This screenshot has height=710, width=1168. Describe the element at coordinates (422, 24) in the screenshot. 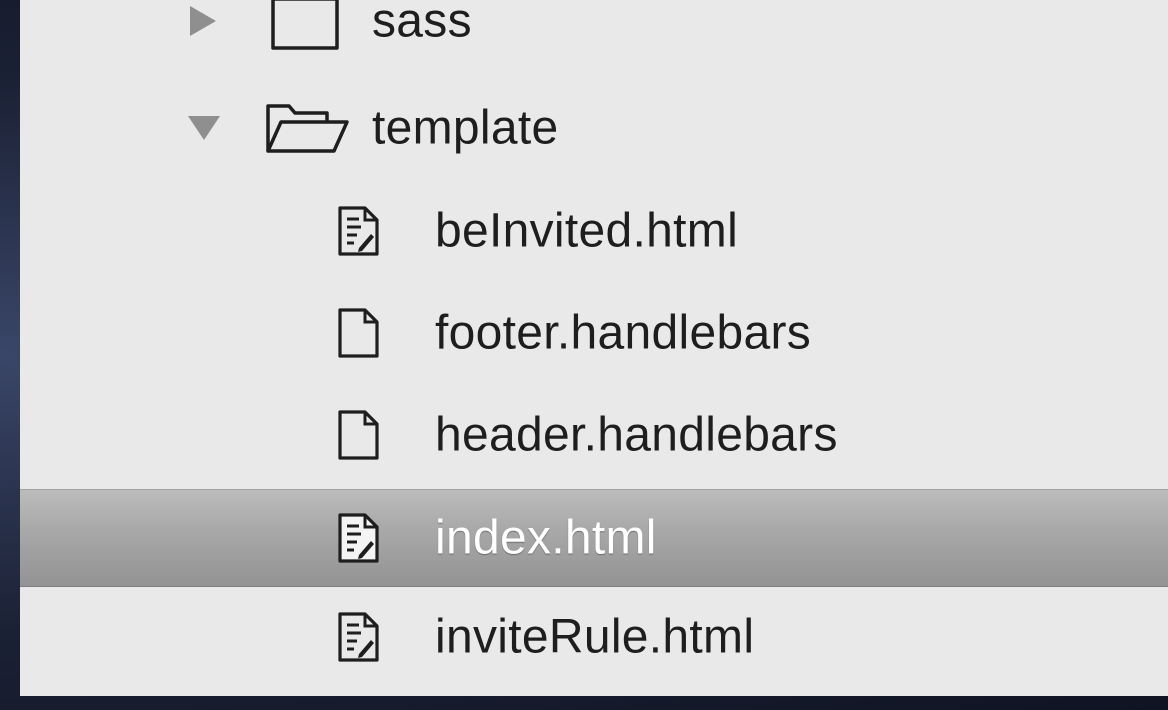

I see `tree-item-label: sass` at that location.